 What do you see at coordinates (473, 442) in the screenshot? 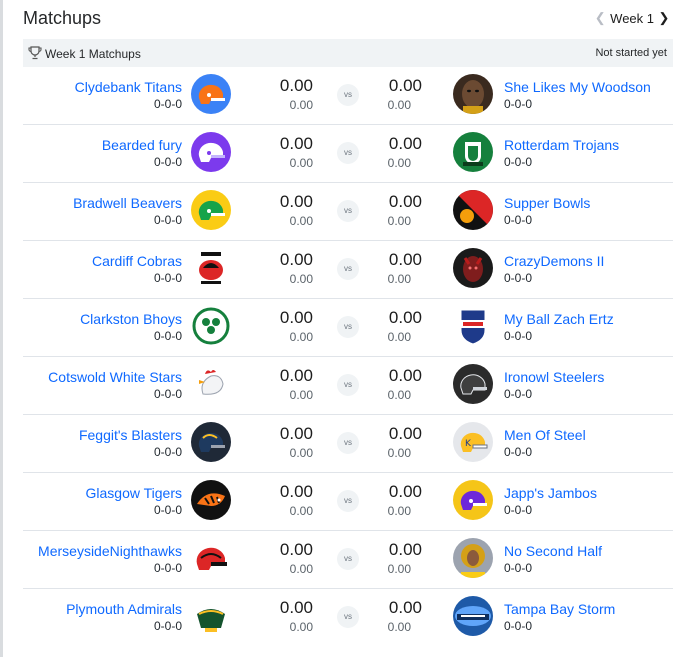
I see `helmet-logo-icon: K` at bounding box center [473, 442].